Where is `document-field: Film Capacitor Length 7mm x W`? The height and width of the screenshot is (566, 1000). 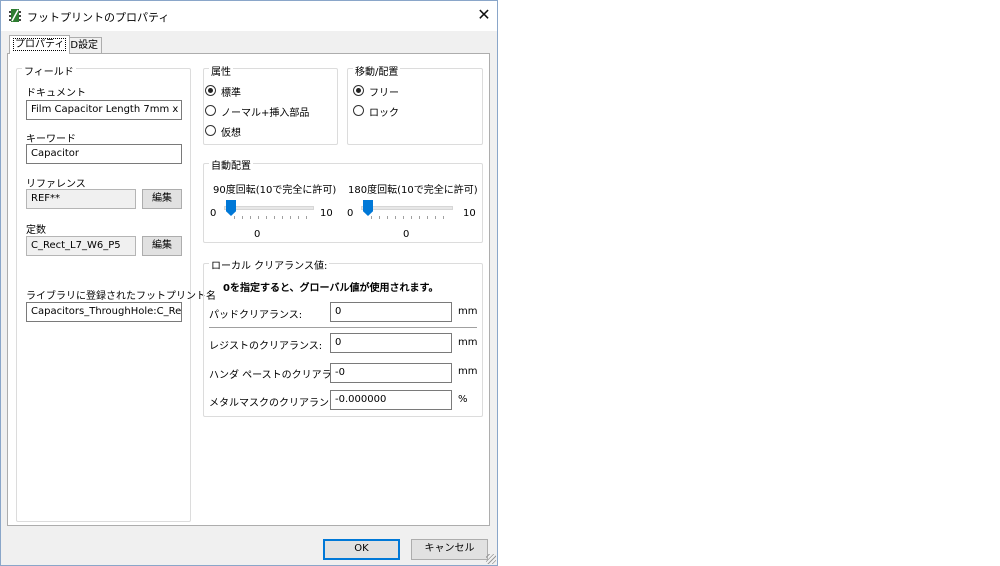
document-field: Film Capacitor Length 7mm x W is located at coordinates (104, 110).